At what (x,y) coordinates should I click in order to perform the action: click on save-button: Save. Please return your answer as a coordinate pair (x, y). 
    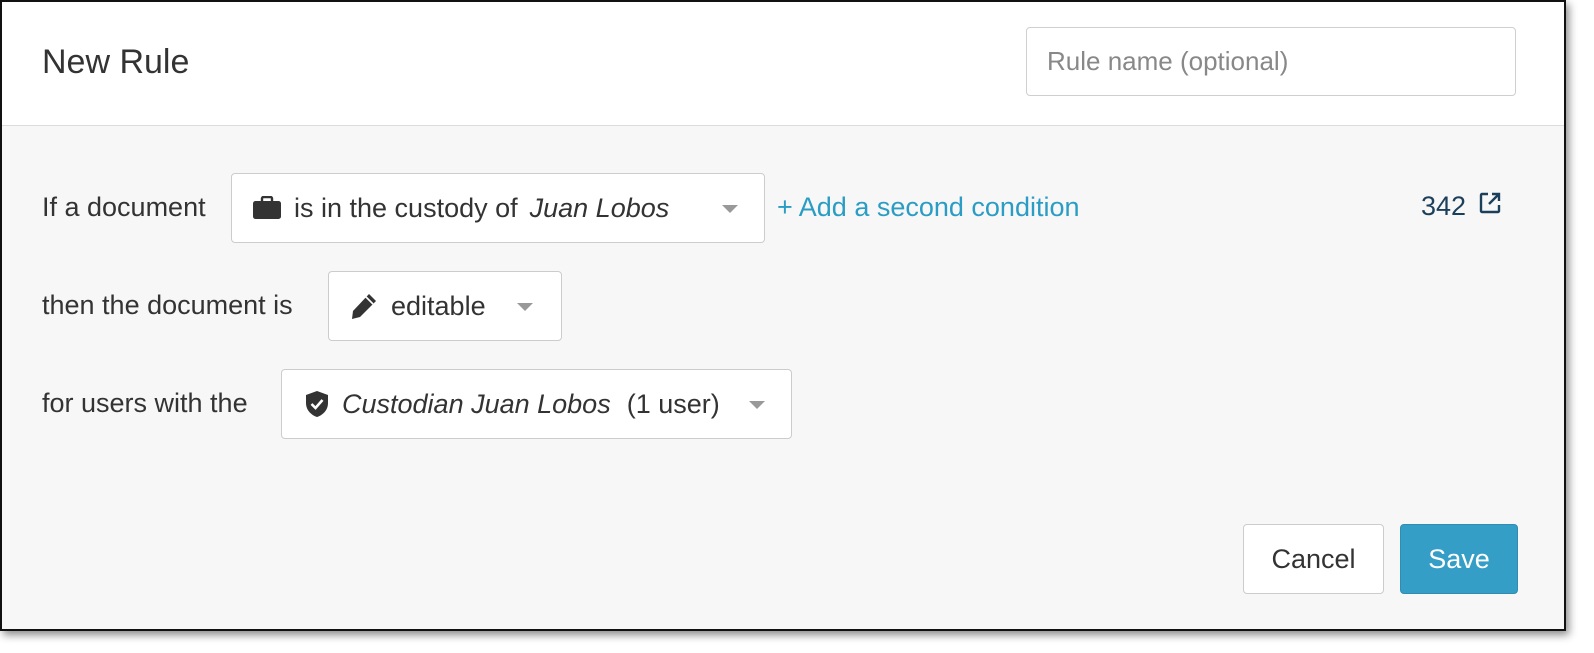
    Looking at the image, I should click on (1459, 559).